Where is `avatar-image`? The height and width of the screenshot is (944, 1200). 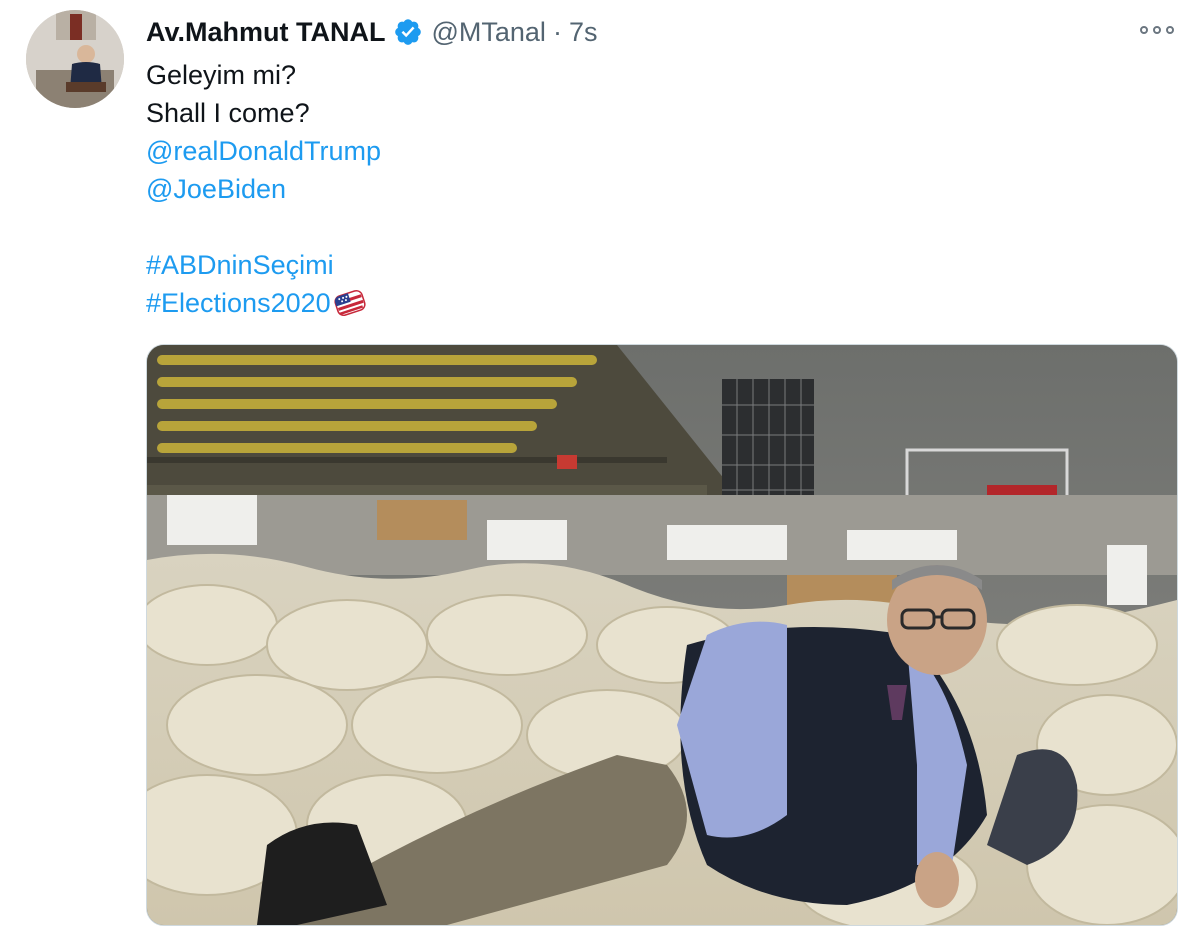
avatar-image is located at coordinates (75, 59).